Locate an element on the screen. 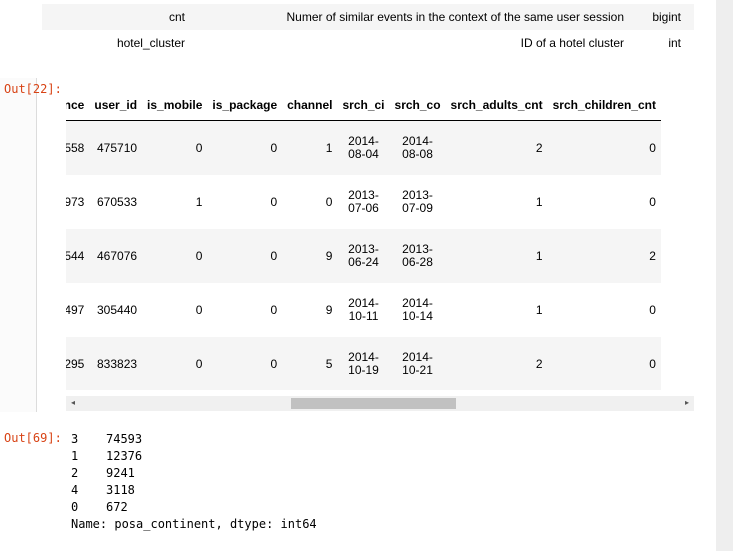  series-index: 3 is located at coordinates (75, 439).